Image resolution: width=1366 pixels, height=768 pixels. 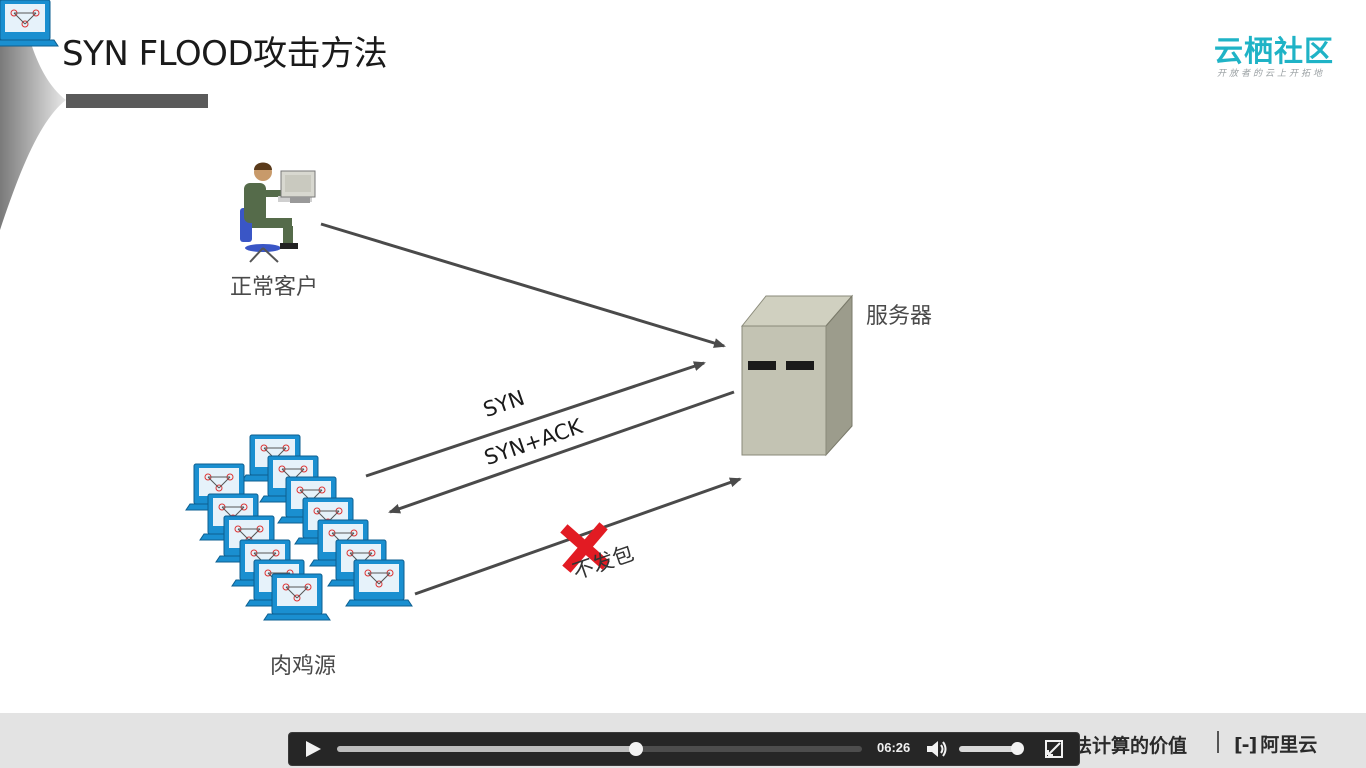 I want to click on server-label: 服务器, so click(x=899, y=316).